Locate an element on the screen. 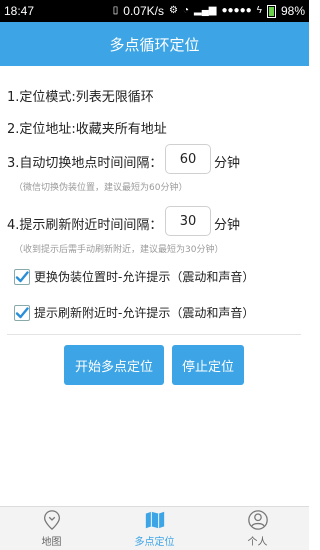 This screenshot has width=320, height=550. tab-personal-label: 个人 is located at coordinates (257, 542).